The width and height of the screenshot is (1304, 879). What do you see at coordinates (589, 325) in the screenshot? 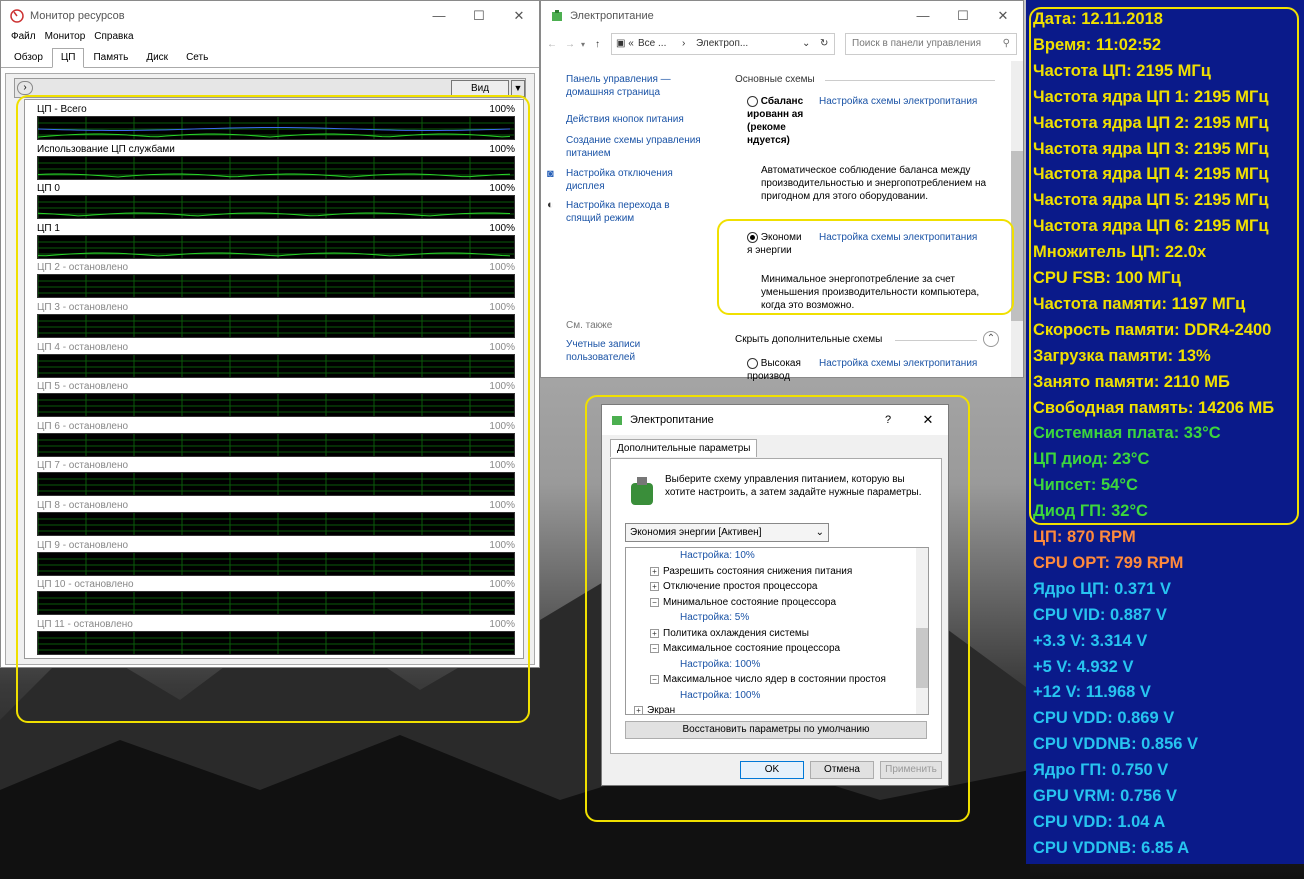
I see `see-also-label: См. также` at bounding box center [589, 325].